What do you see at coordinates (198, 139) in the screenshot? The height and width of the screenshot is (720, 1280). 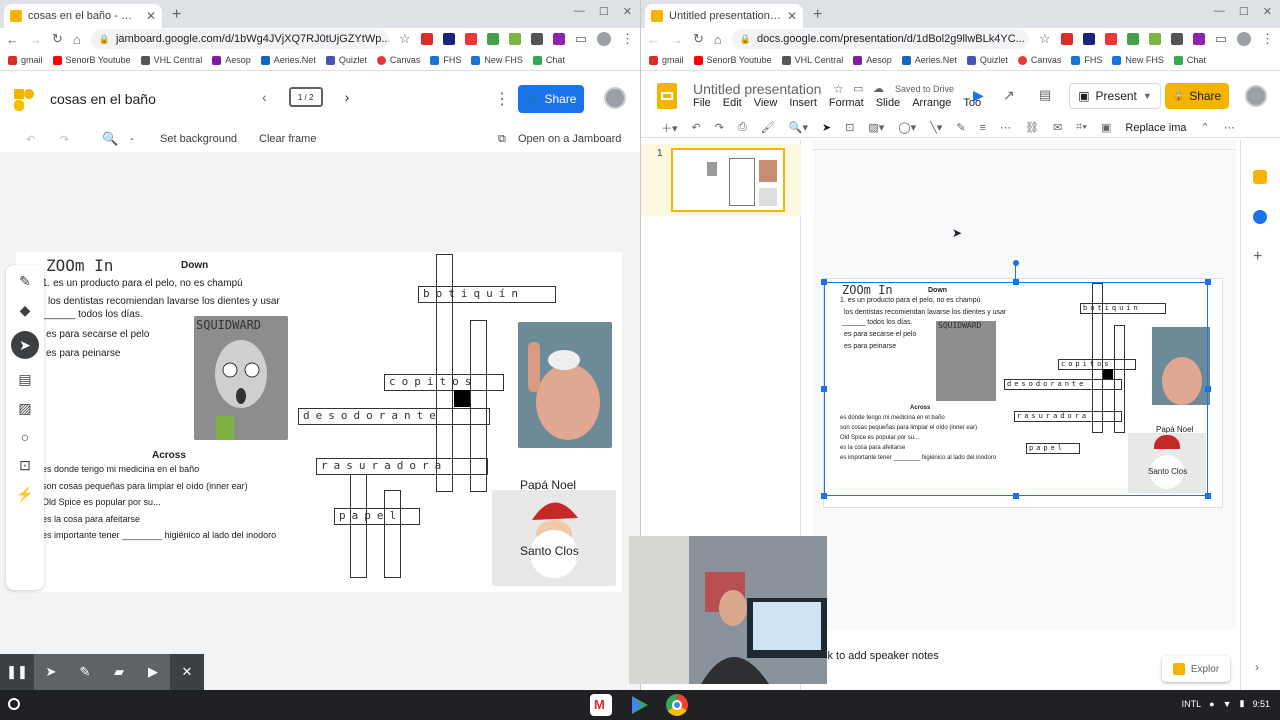 I see `set-background-button: Set background` at bounding box center [198, 139].